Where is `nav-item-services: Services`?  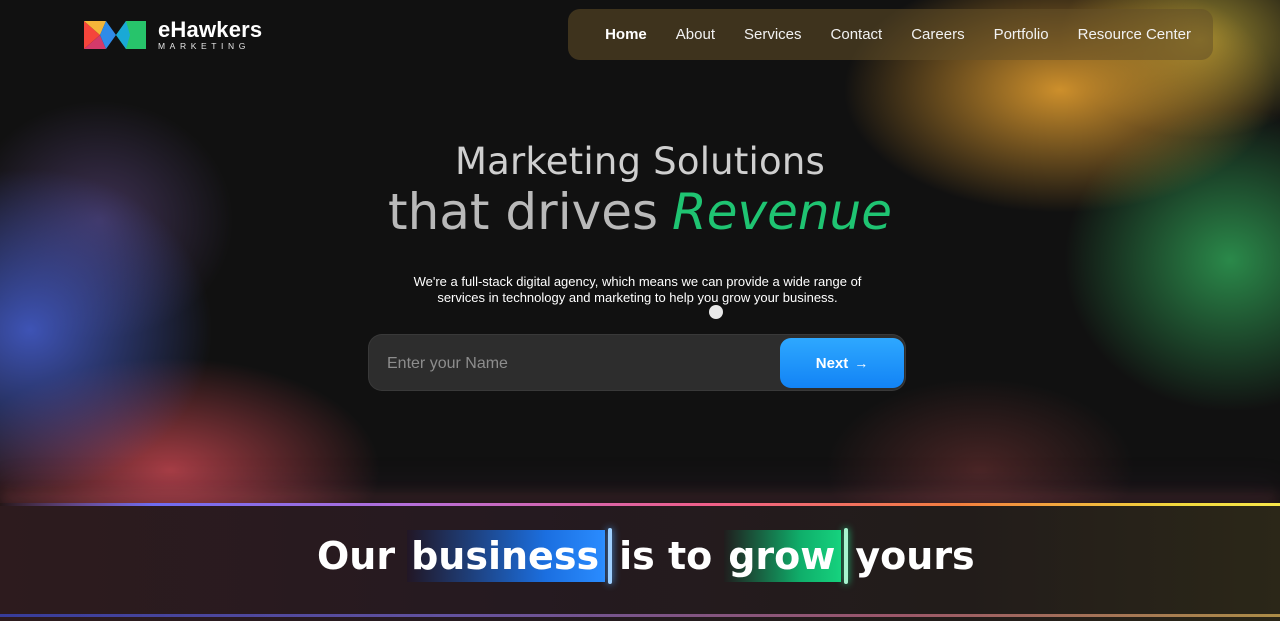 nav-item-services: Services is located at coordinates (773, 34).